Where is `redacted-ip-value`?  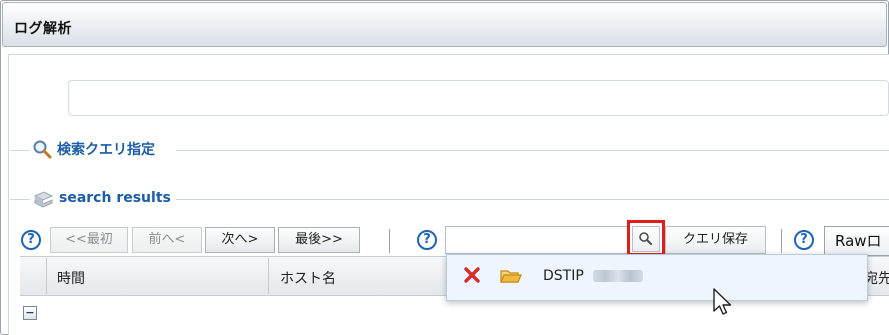
redacted-ip-value is located at coordinates (618, 276).